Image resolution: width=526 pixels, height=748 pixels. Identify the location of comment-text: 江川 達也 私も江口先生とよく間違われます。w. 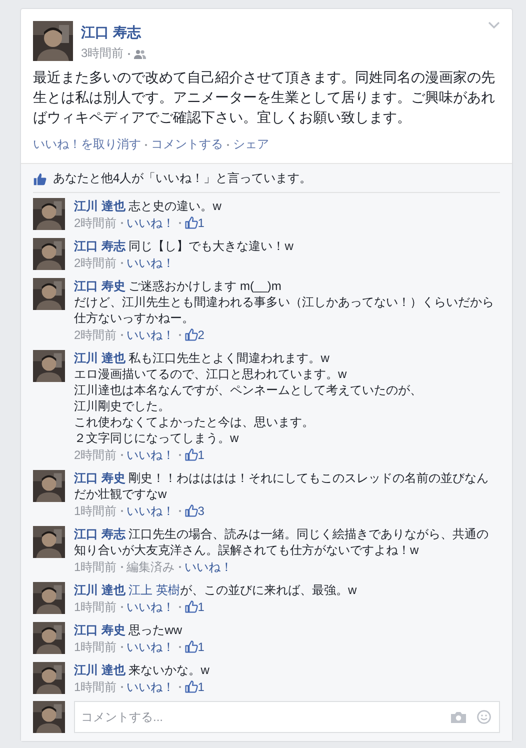
(202, 358).